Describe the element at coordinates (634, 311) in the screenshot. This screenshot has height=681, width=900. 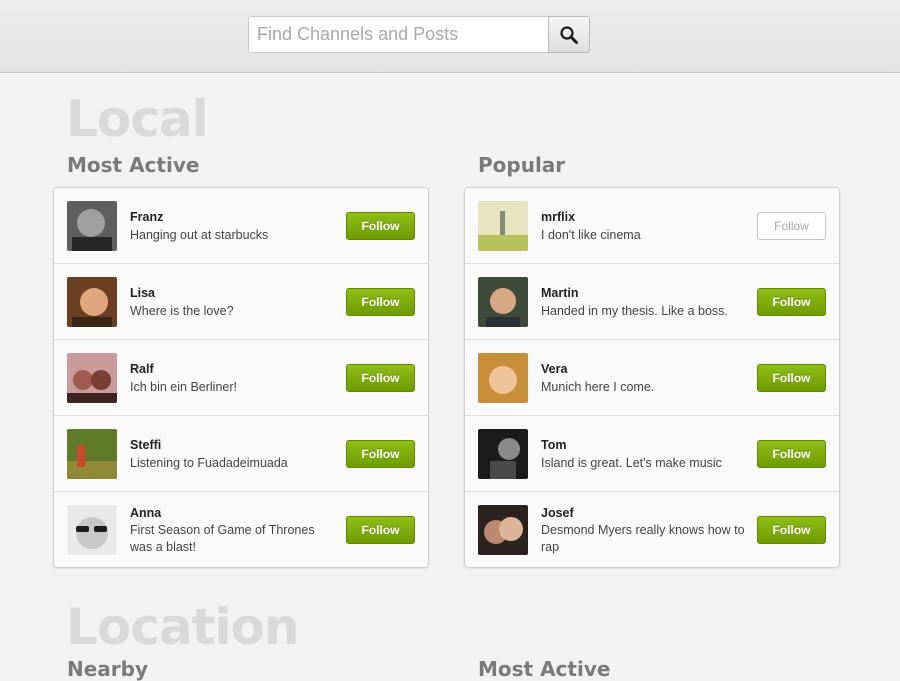
I see `user-status: Handed in my thesis. Like a boss.` at that location.